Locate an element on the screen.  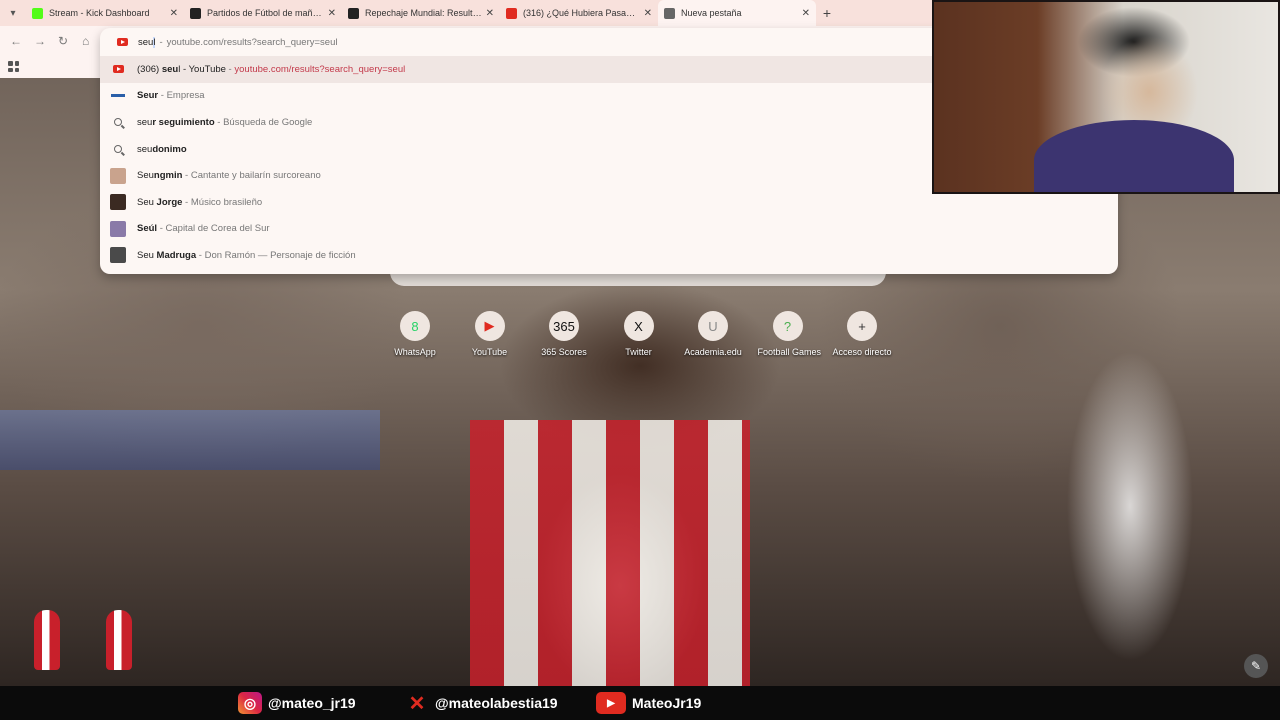
shortcut-label: Acceso directo is located at coordinates (862, 352).